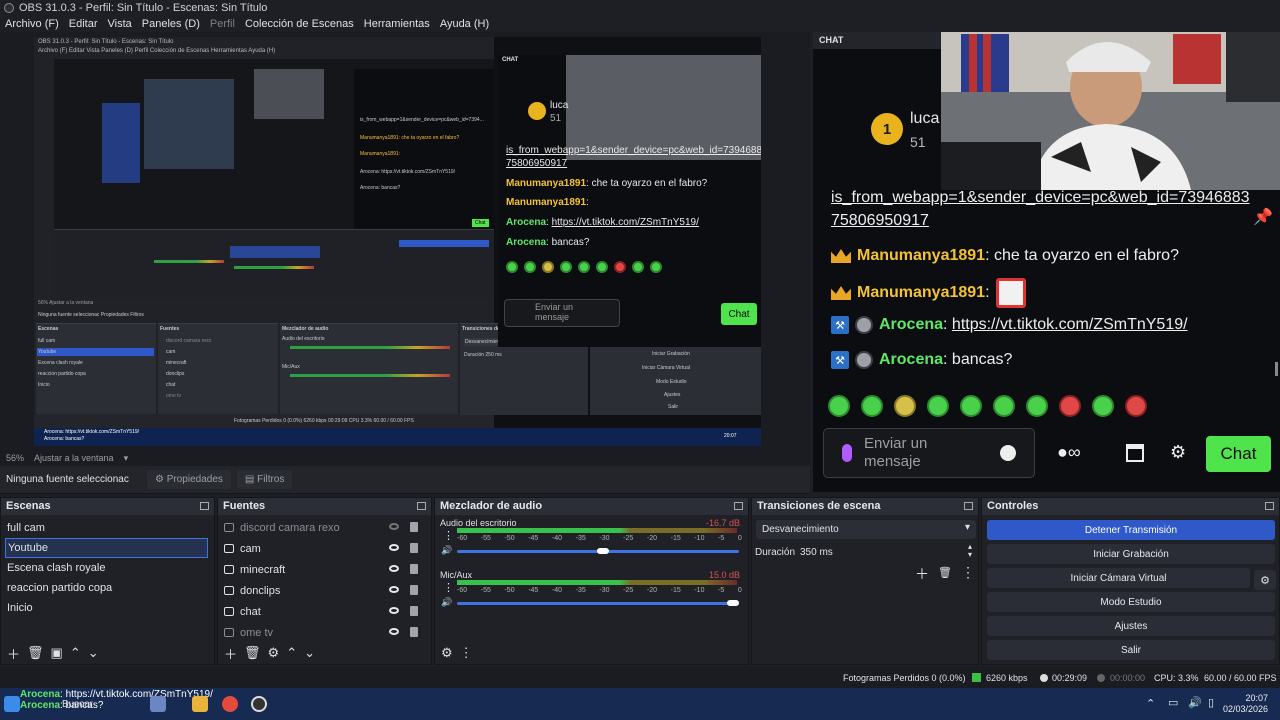  What do you see at coordinates (1265, 580) in the screenshot?
I see `virtual-camera-settings-icon: ⚙` at bounding box center [1265, 580].